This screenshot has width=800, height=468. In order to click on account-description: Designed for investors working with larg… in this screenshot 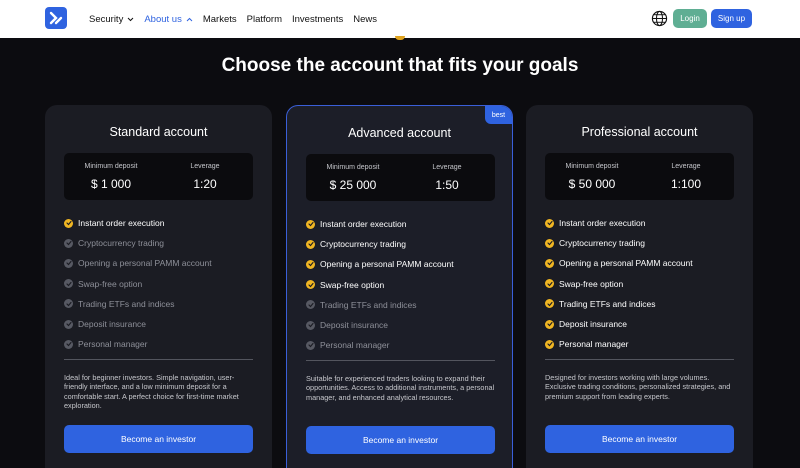, I will do `click(638, 387)`.